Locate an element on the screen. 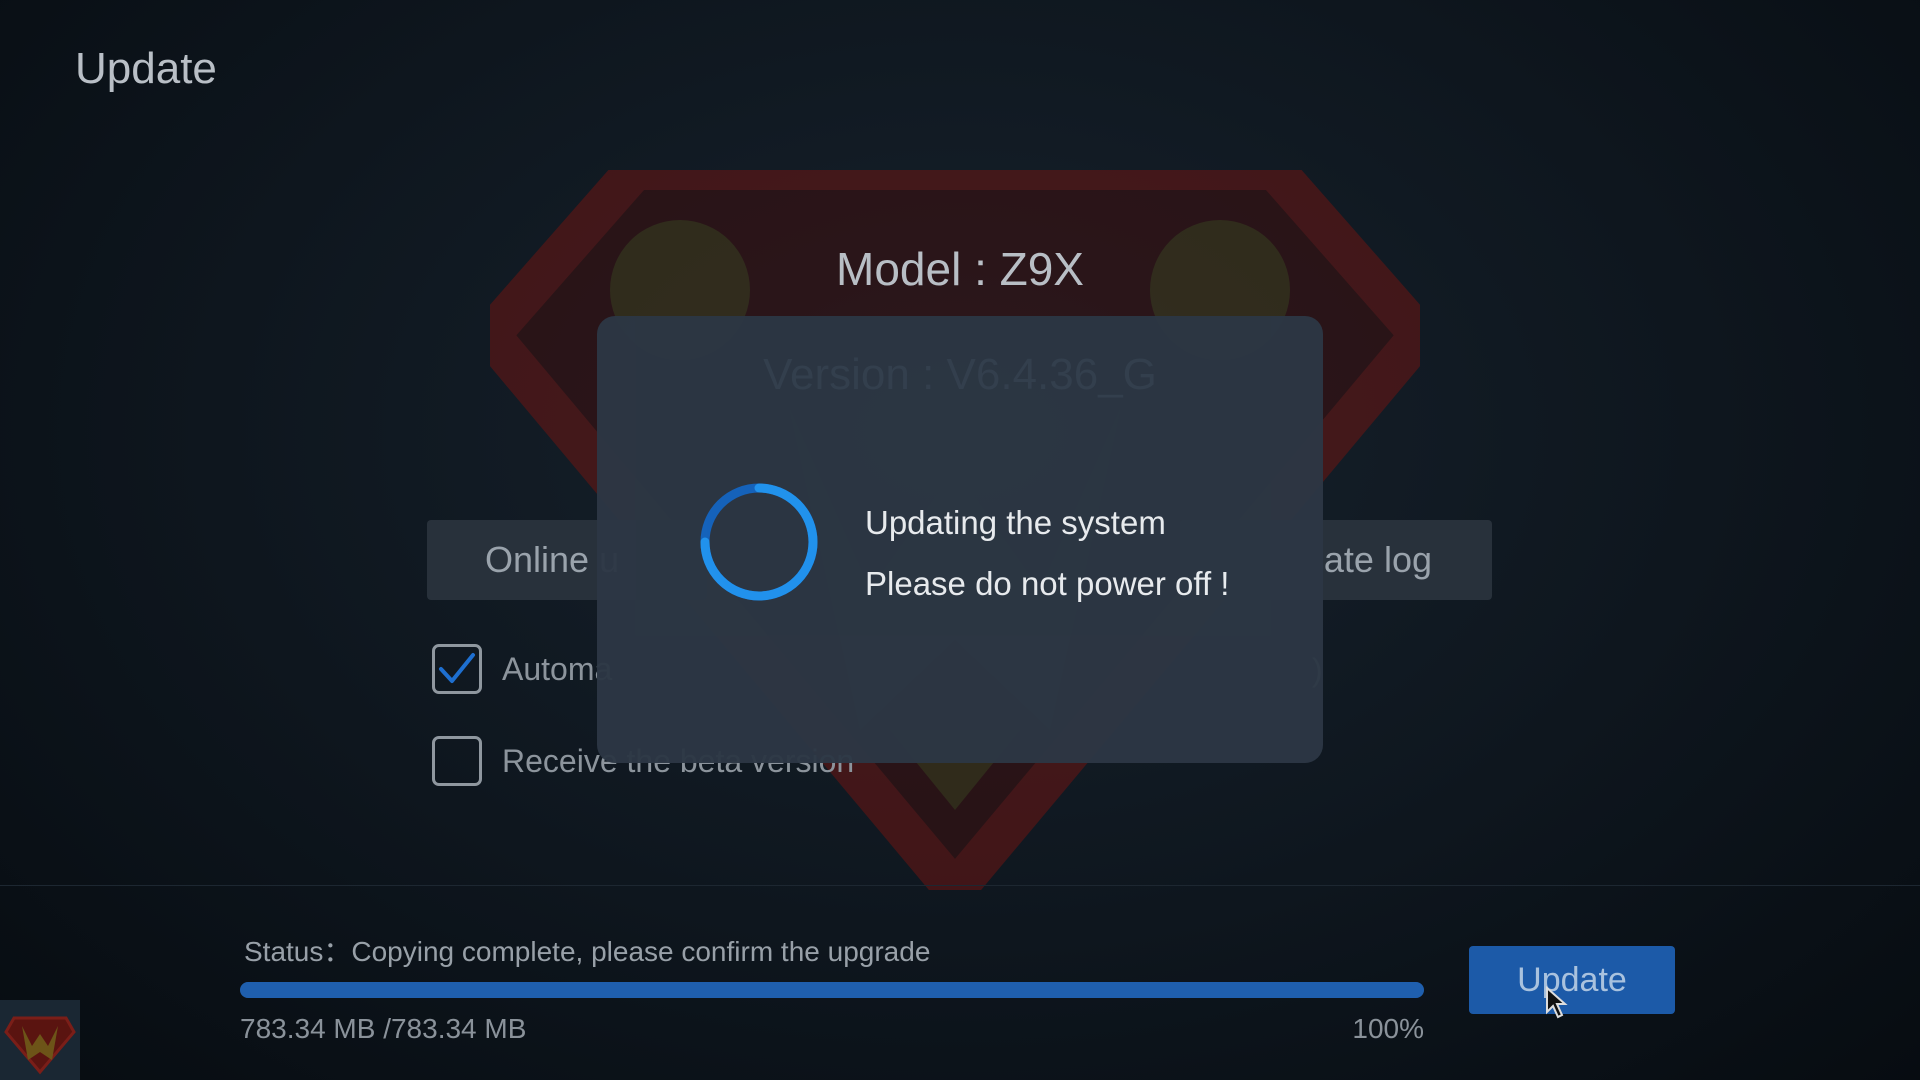 The width and height of the screenshot is (1920, 1080). update-button: Update is located at coordinates (1572, 980).